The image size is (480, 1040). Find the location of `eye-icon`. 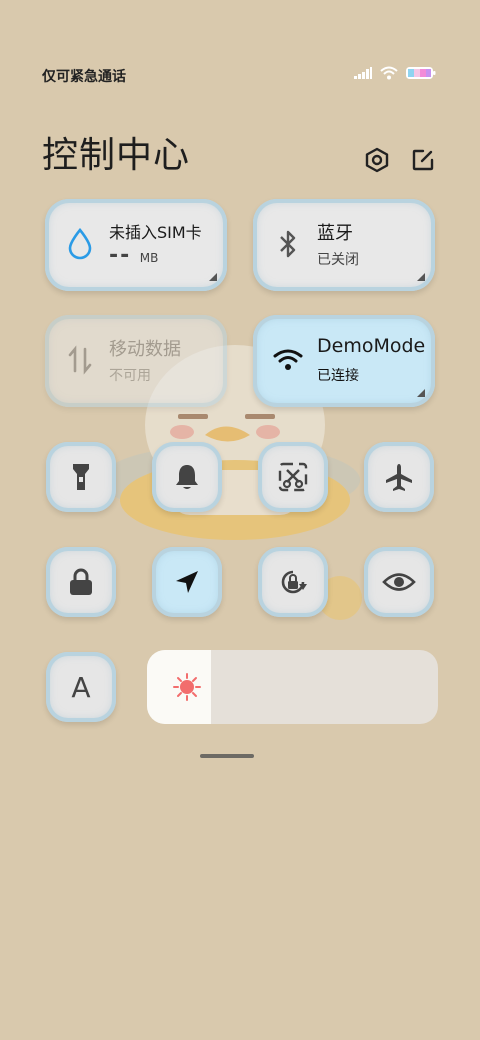

eye-icon is located at coordinates (399, 582).